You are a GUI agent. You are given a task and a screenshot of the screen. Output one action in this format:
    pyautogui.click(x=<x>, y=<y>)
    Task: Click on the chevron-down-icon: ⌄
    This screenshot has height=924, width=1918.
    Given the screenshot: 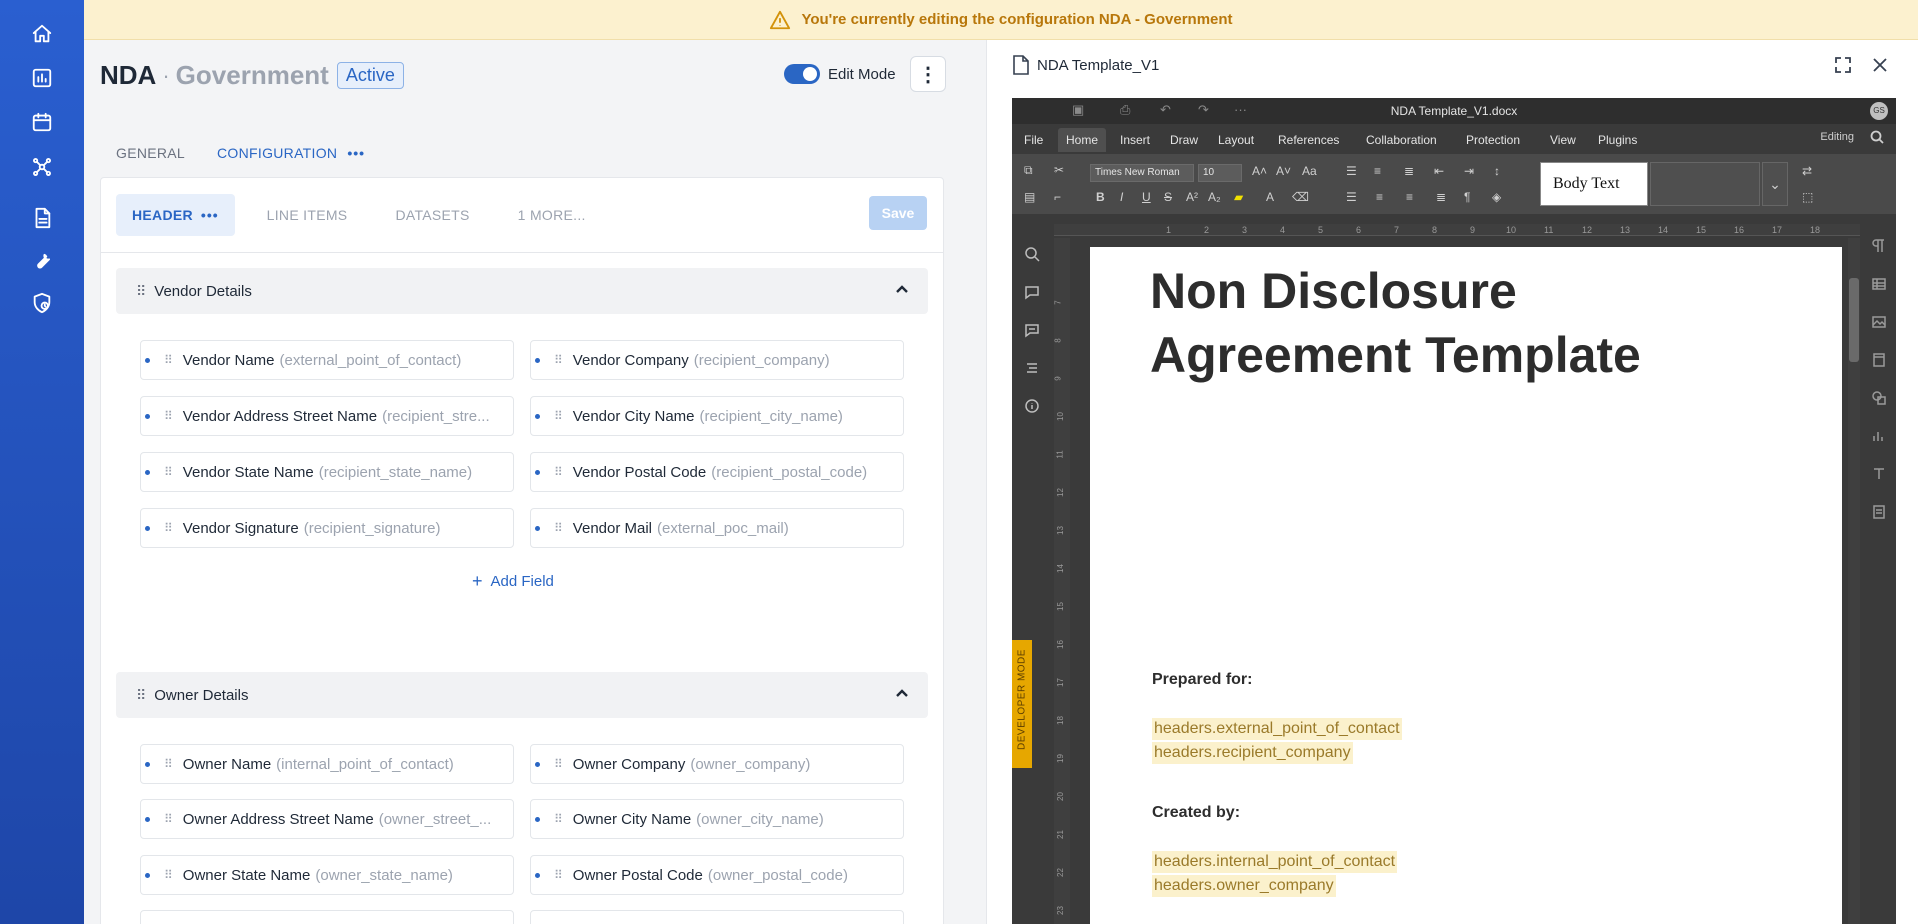 What is the action you would take?
    pyautogui.click(x=1775, y=184)
    